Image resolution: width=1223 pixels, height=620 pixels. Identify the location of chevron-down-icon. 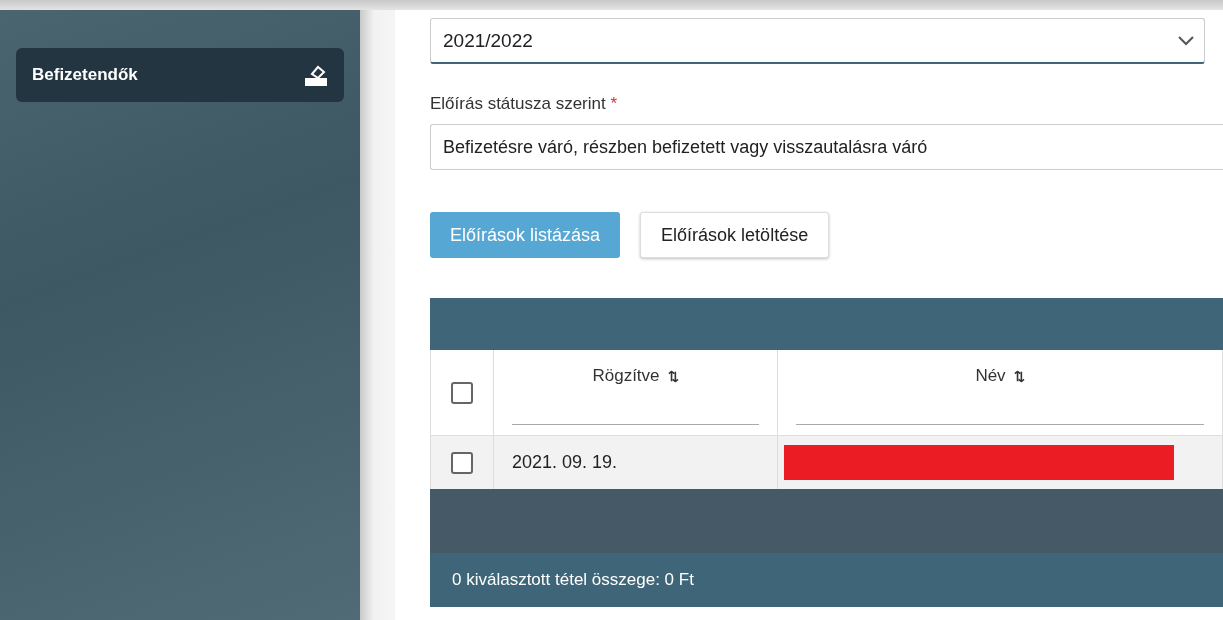
(1186, 40).